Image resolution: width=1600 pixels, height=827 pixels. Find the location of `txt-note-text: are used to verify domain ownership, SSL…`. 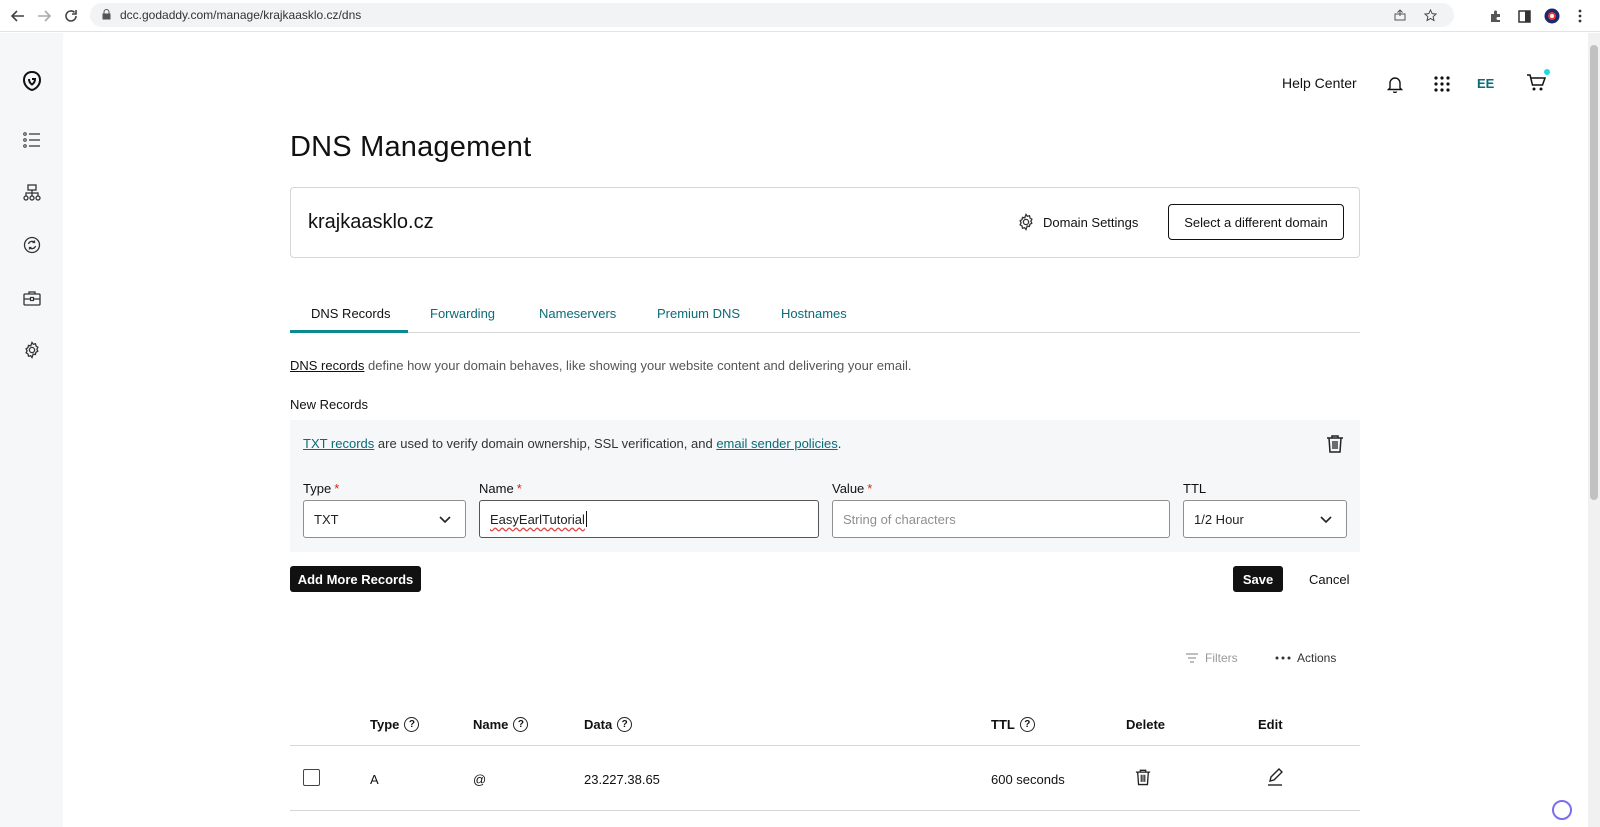

txt-note-text: are used to verify domain ownership, SSL… is located at coordinates (545, 443).